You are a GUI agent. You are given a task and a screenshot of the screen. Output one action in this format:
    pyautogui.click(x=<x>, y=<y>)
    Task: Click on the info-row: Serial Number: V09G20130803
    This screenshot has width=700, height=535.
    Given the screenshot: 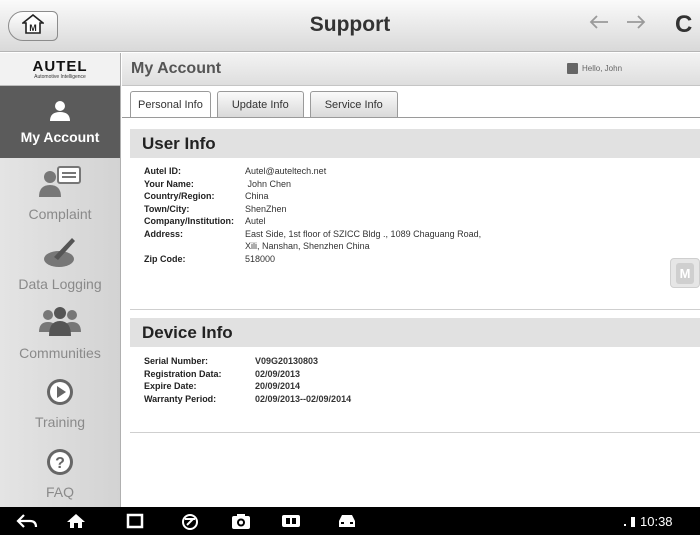 What is the action you would take?
    pyautogui.click(x=415, y=361)
    